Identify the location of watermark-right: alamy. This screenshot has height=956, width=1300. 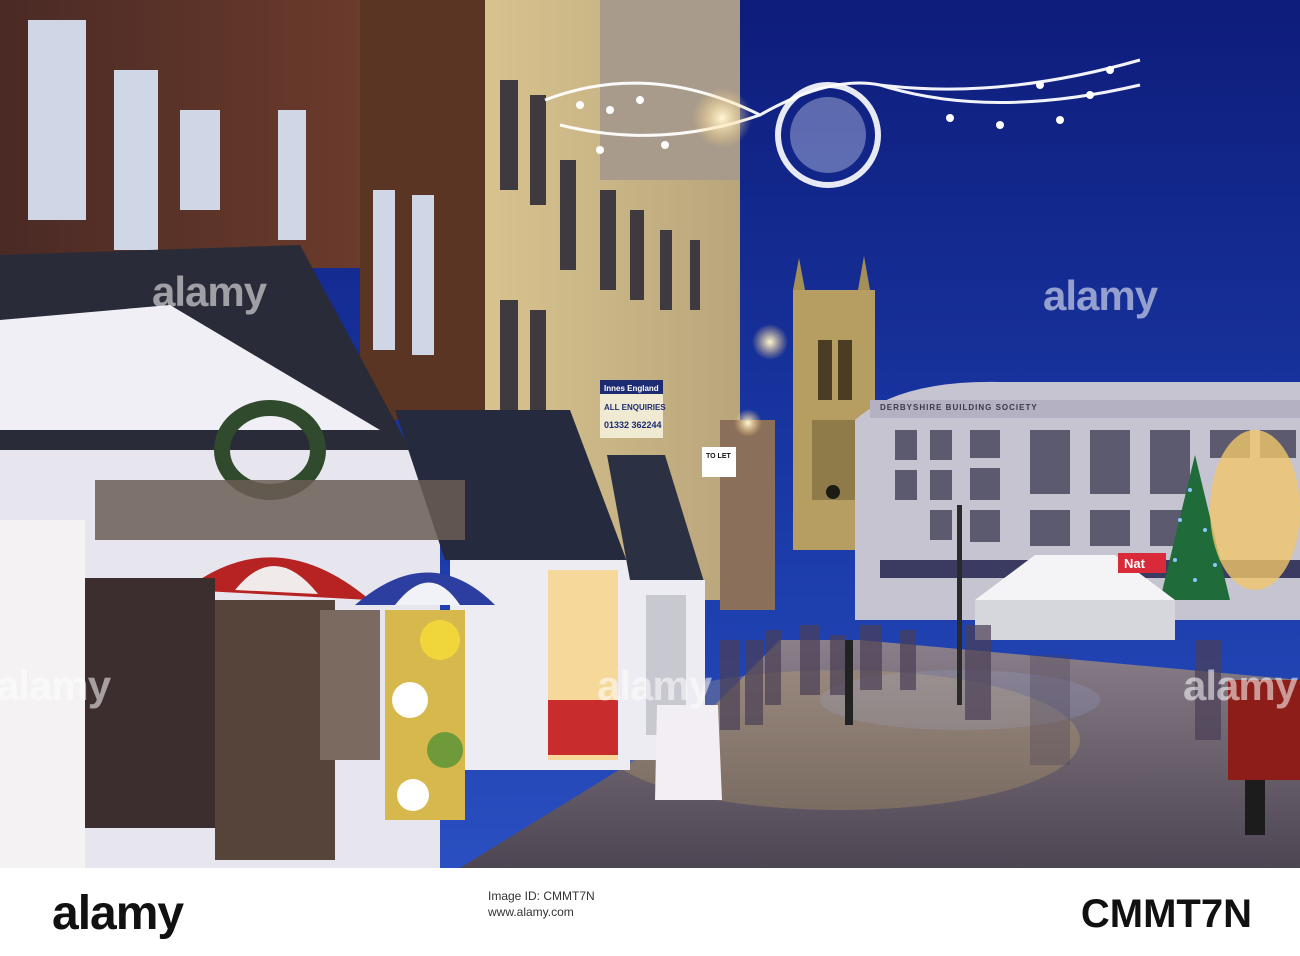
(1100, 295).